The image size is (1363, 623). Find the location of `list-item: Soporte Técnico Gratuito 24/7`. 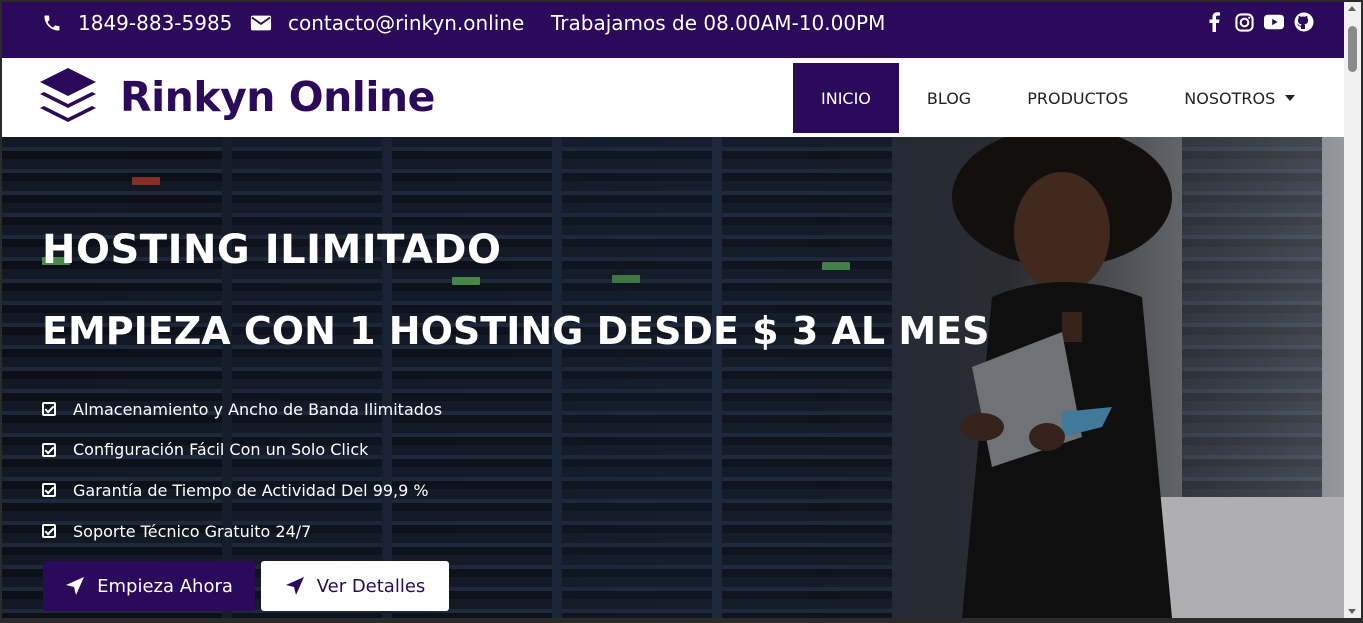

list-item: Soporte Técnico Gratuito 24/7 is located at coordinates (242, 531).